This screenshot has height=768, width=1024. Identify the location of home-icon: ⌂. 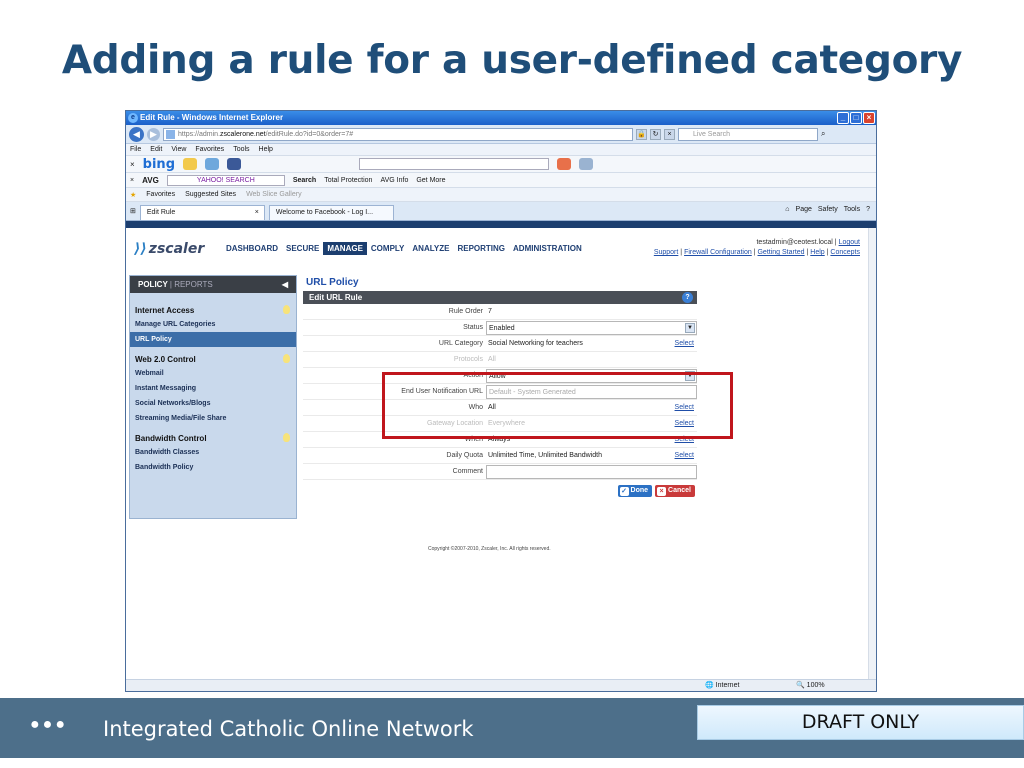
(787, 209).